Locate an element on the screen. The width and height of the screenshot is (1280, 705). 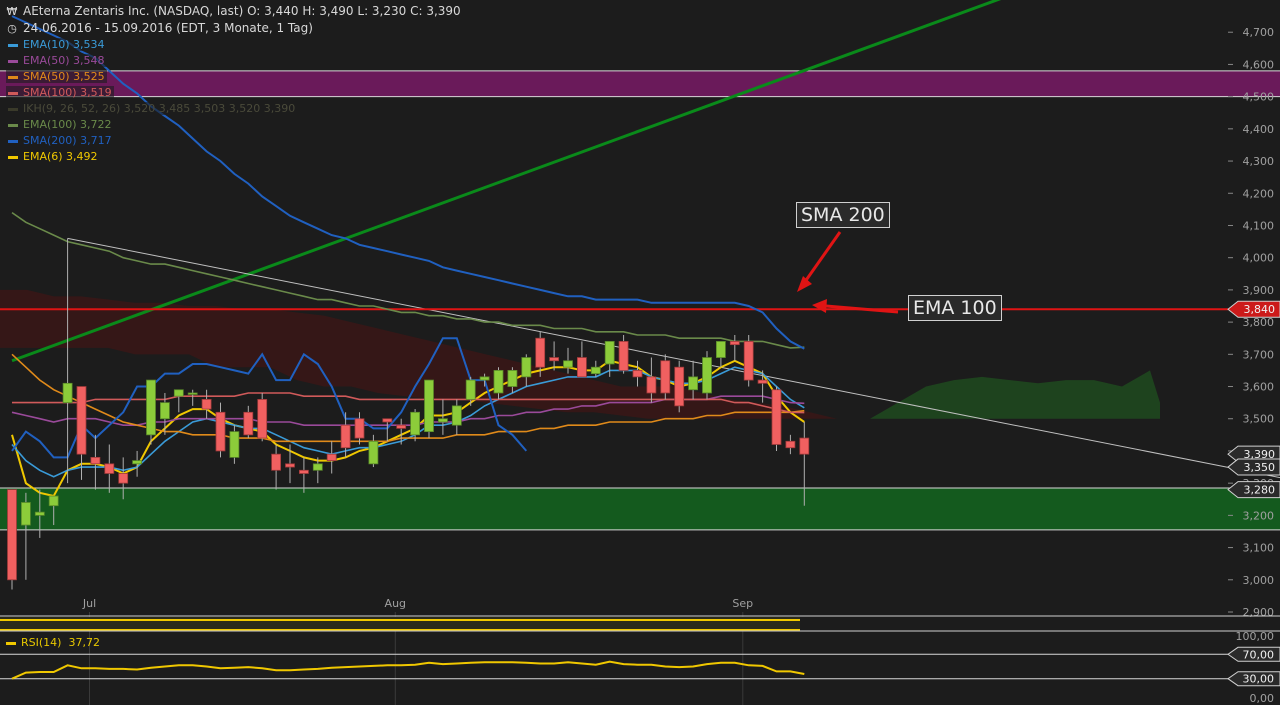
annotation-sma200: SMA 200 is located at coordinates (843, 215).